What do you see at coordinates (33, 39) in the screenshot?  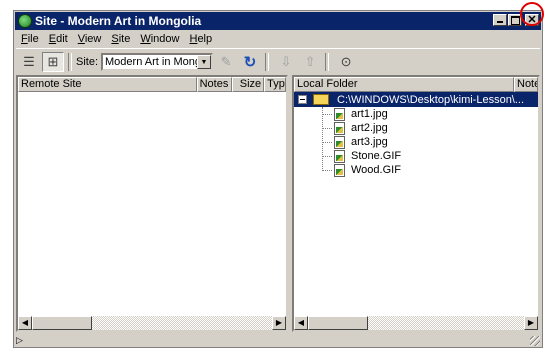 I see `menu-file-rest: ile` at bounding box center [33, 39].